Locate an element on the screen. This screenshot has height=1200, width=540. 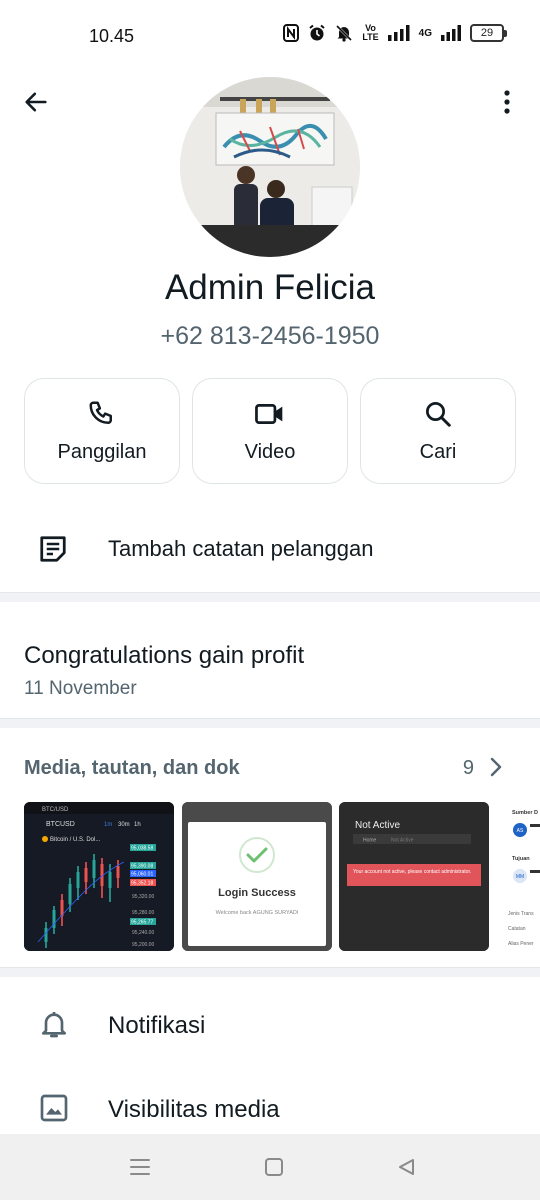
note-icon is located at coordinates (53, 549).